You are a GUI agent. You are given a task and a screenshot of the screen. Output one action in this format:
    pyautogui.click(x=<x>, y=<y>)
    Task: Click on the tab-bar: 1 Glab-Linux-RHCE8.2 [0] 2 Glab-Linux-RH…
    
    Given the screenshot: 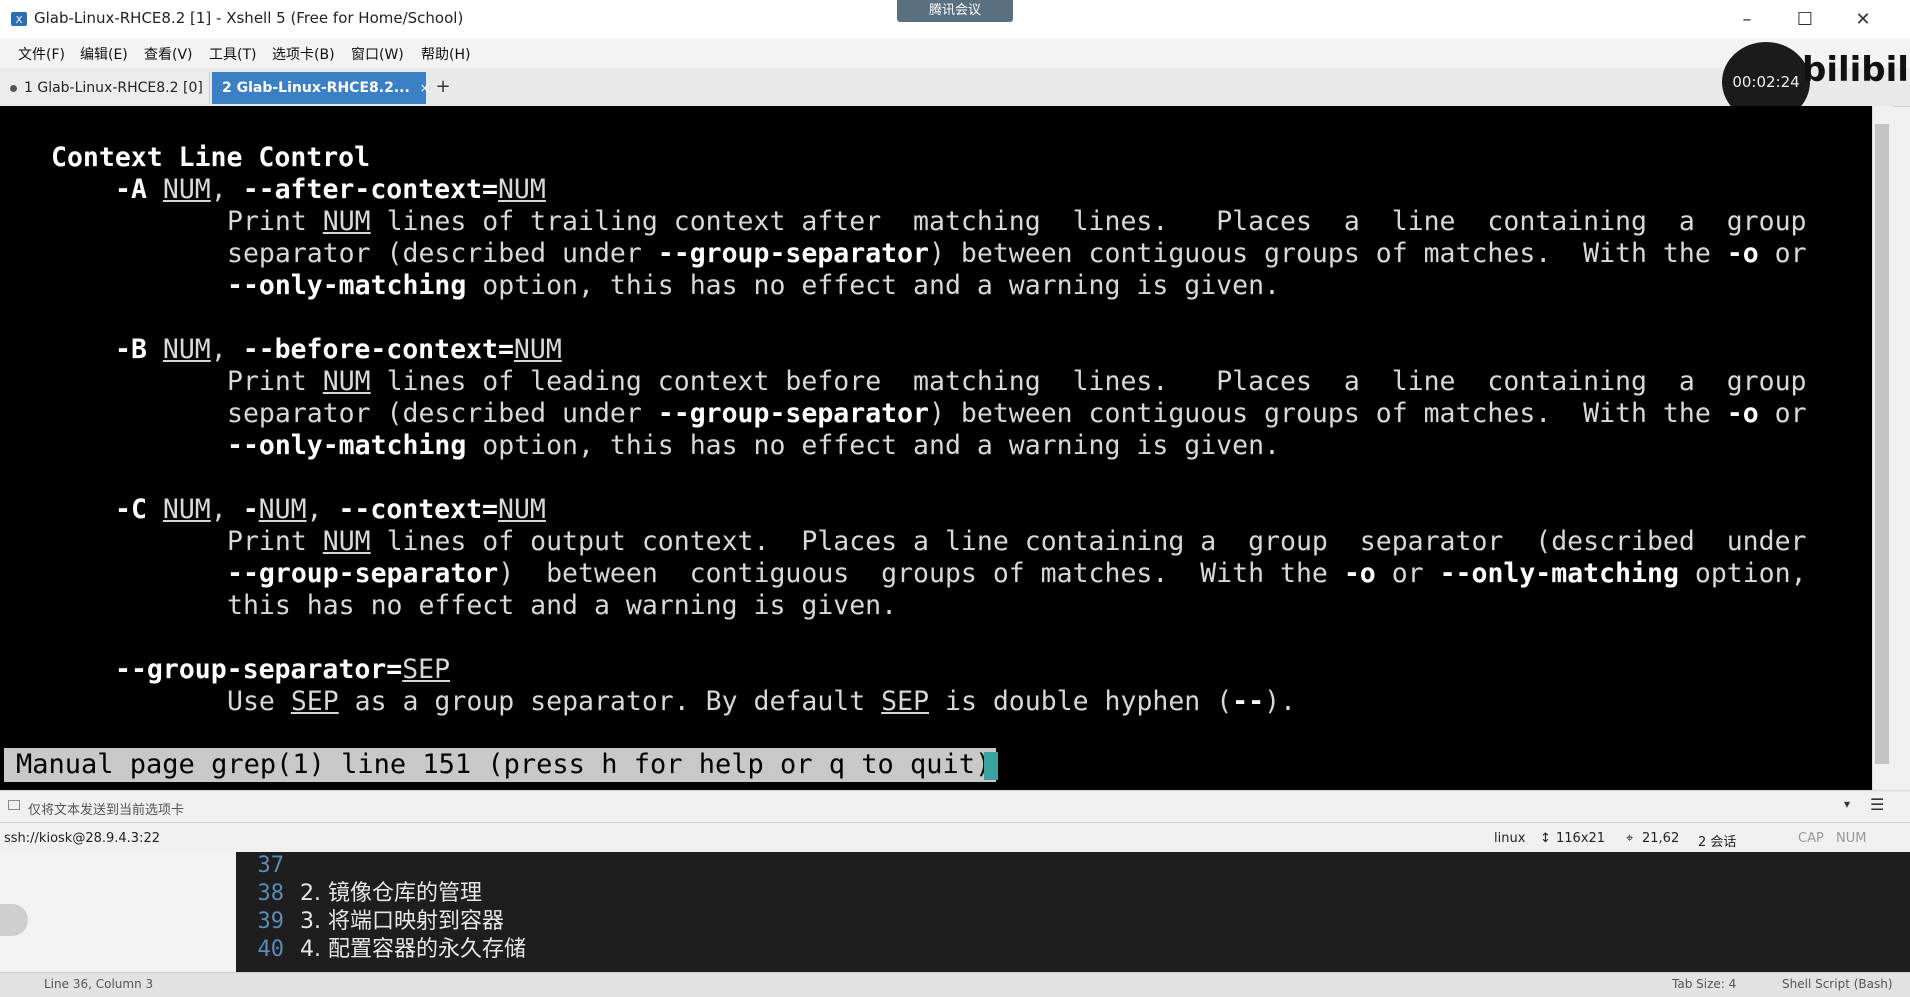 What is the action you would take?
    pyautogui.click(x=955, y=87)
    